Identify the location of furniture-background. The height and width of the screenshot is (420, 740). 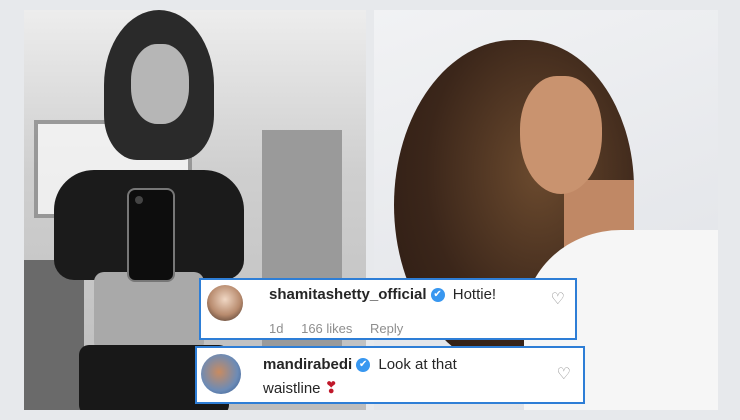
(54, 335).